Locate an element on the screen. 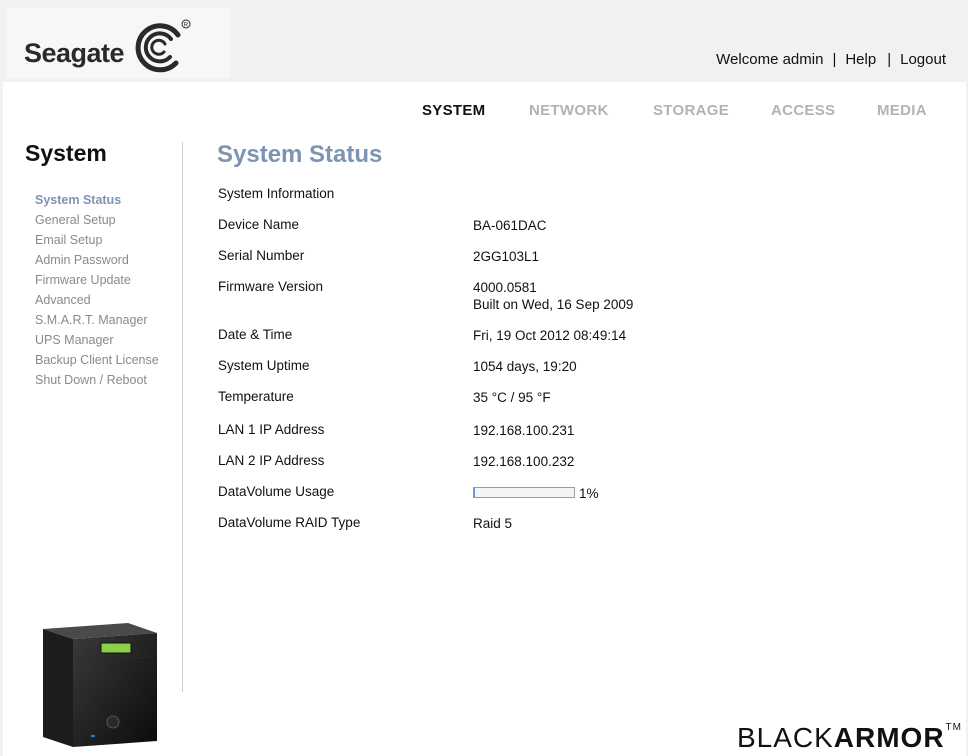 Image resolution: width=968 pixels, height=756 pixels. usage-progress-bar is located at coordinates (524, 492).